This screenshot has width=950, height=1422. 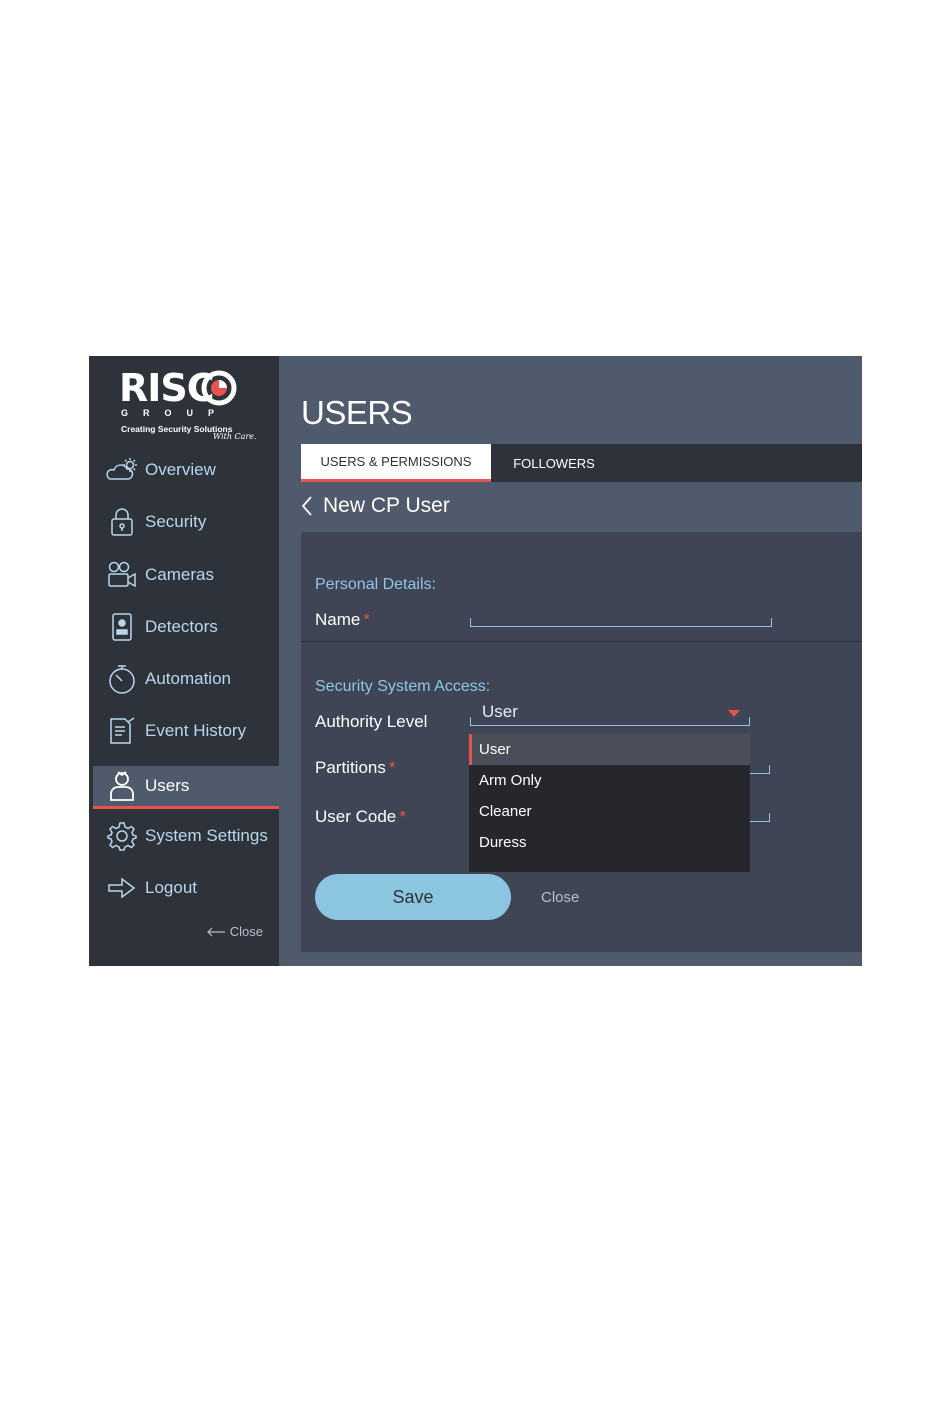 What do you see at coordinates (122, 836) in the screenshot?
I see `gear-icon` at bounding box center [122, 836].